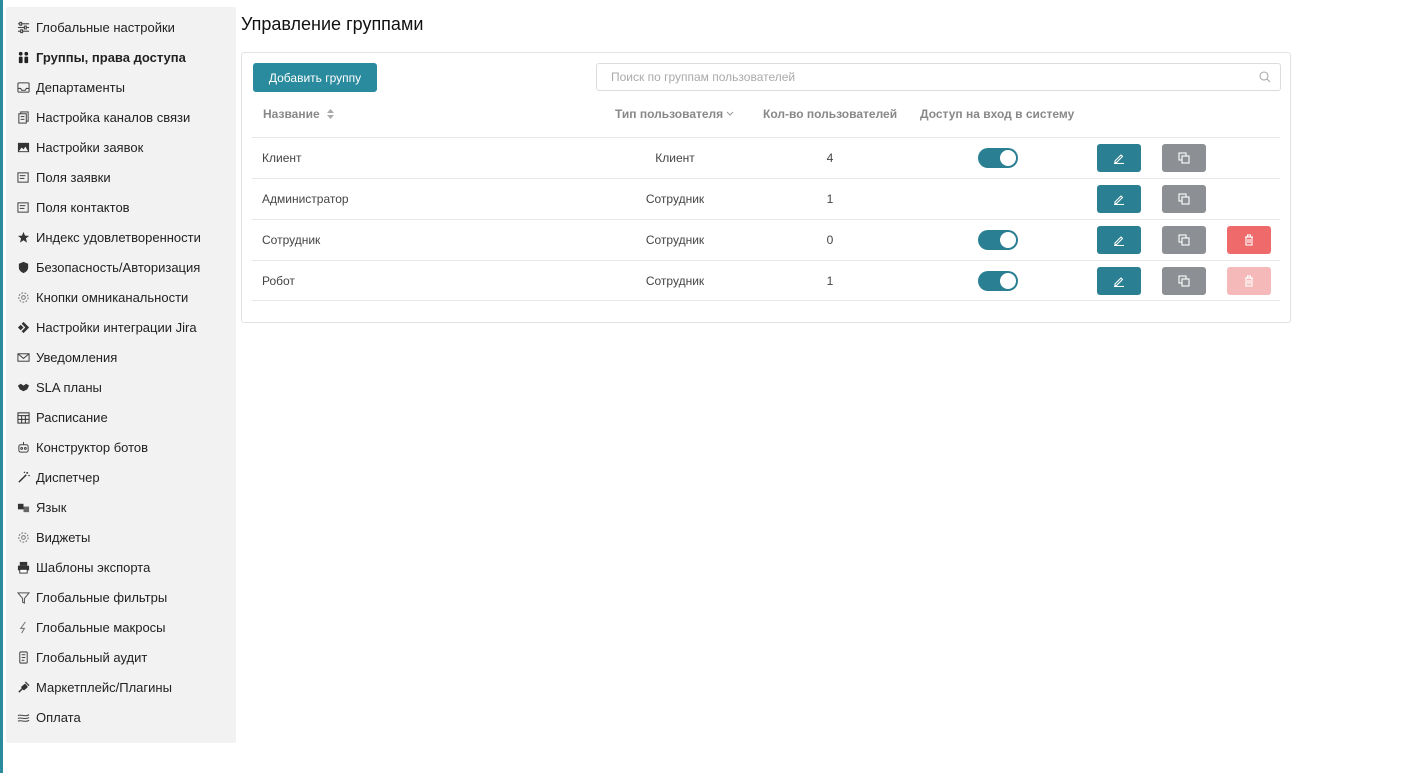 Image resolution: width=1423 pixels, height=773 pixels. I want to click on sidebar-item-export-templates: Шаблоны экспорта, so click(121, 567).